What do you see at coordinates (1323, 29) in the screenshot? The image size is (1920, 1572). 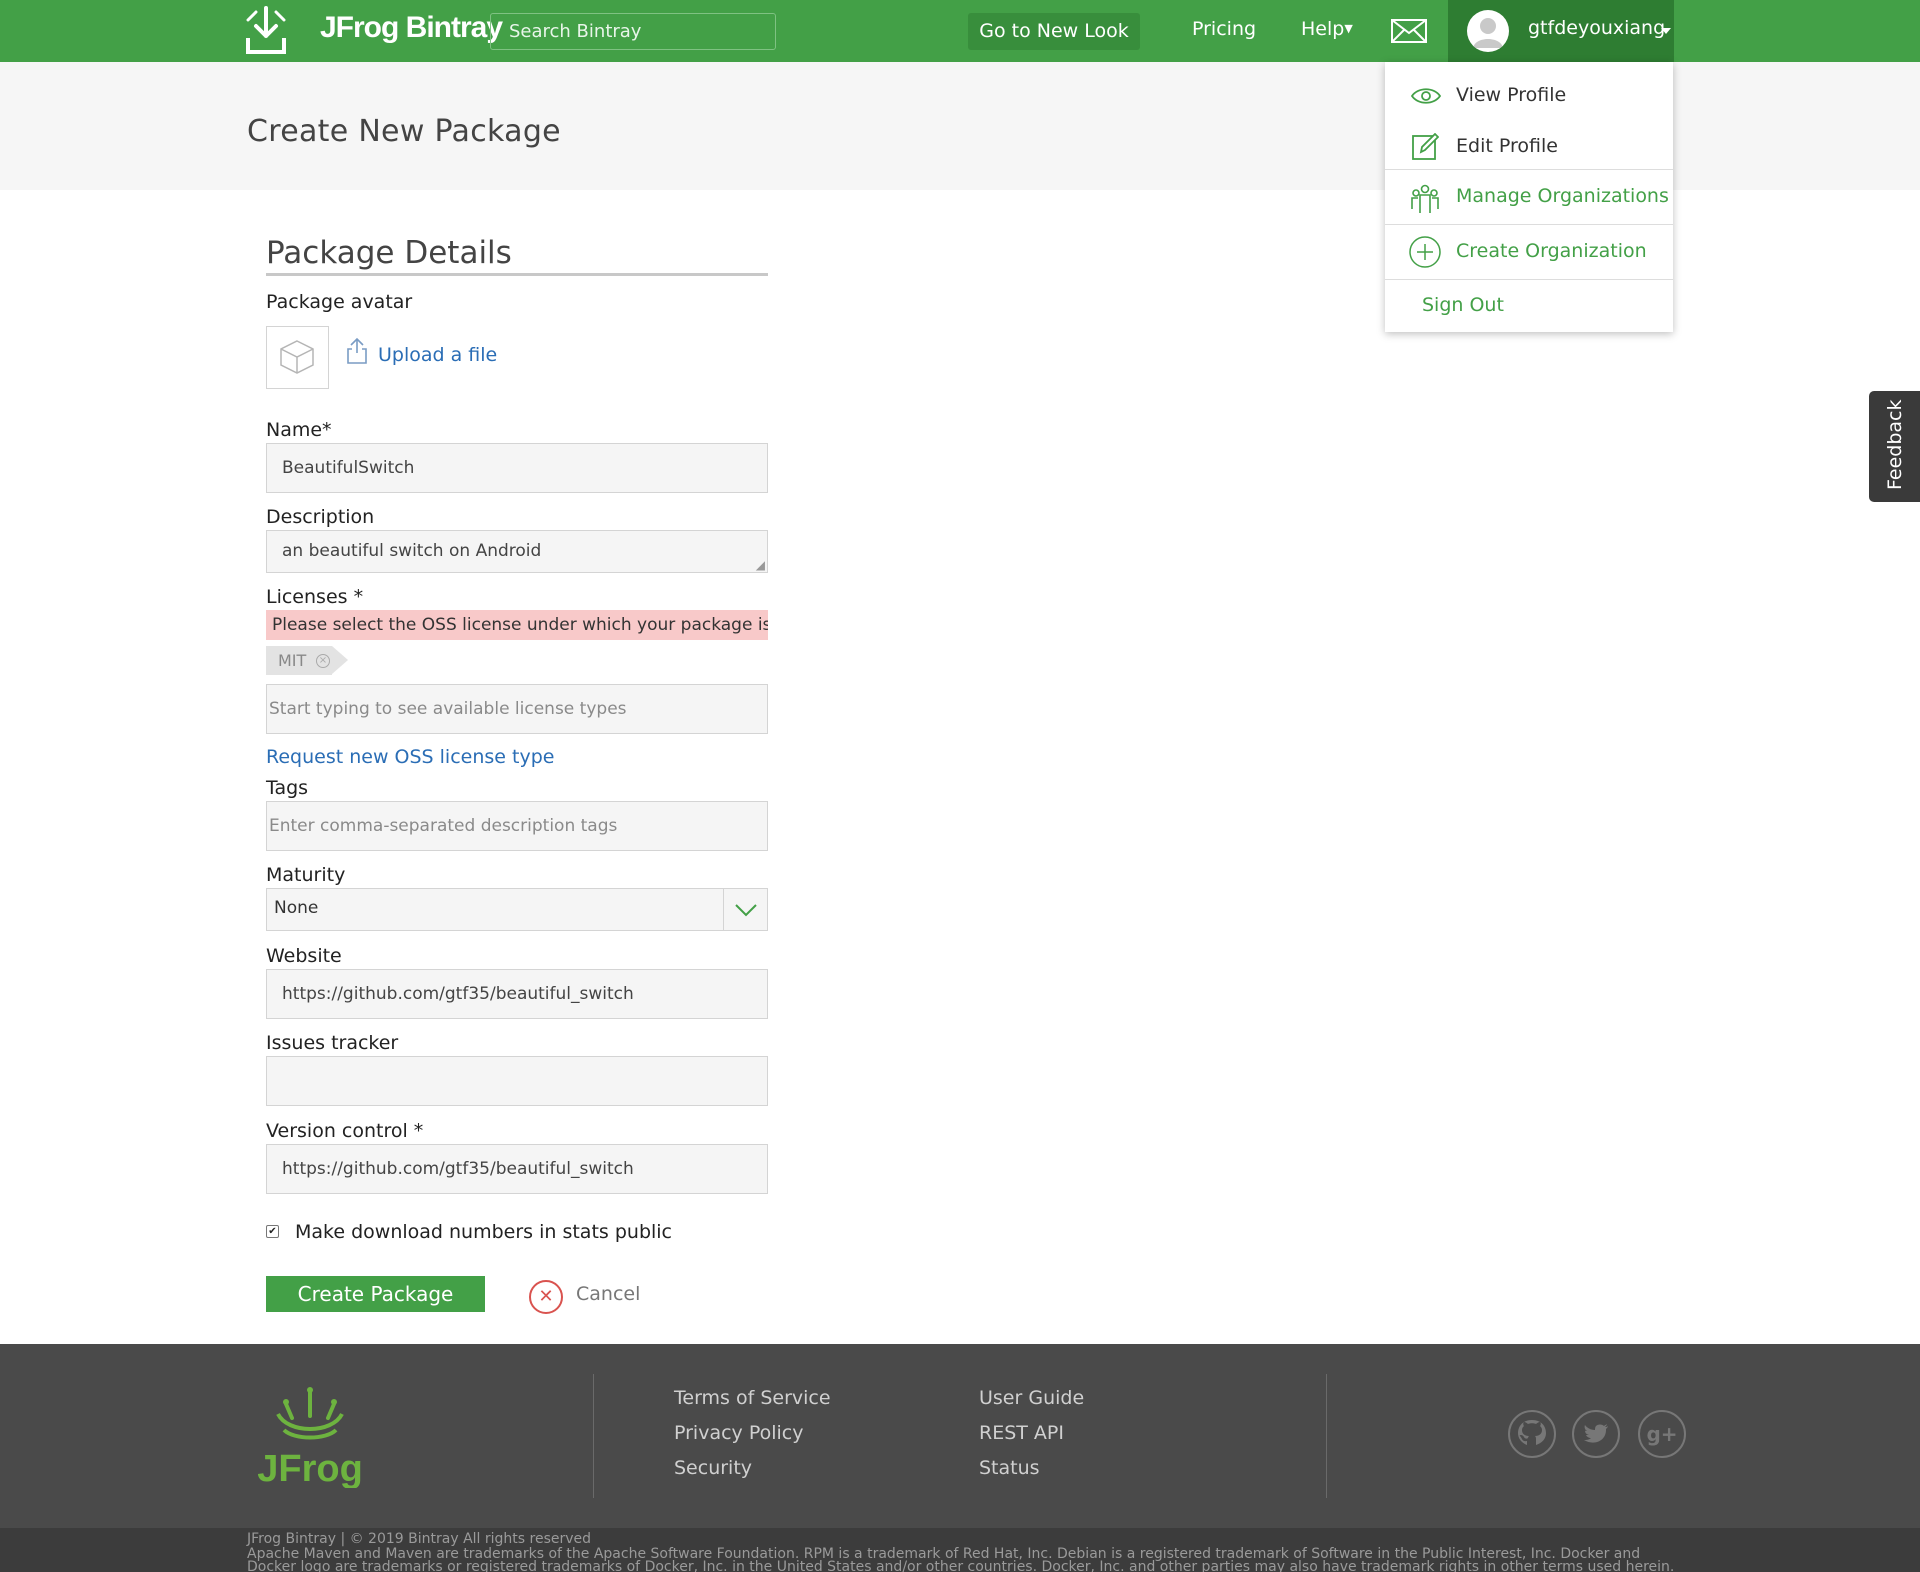 I see `help-label: Help` at bounding box center [1323, 29].